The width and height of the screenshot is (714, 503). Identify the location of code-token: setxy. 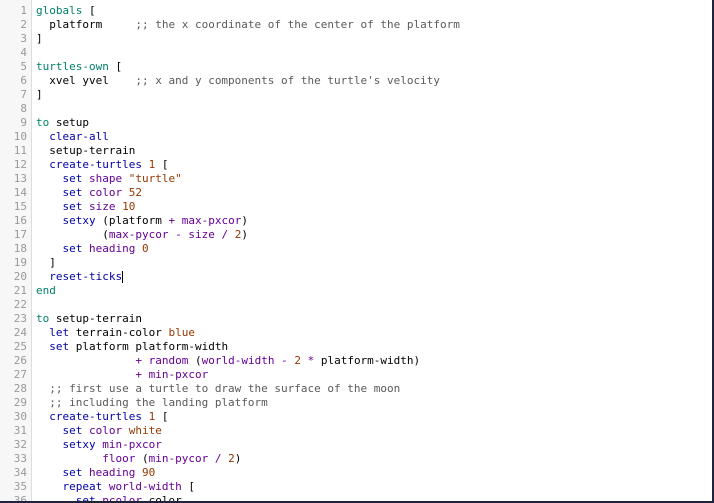
(79, 220).